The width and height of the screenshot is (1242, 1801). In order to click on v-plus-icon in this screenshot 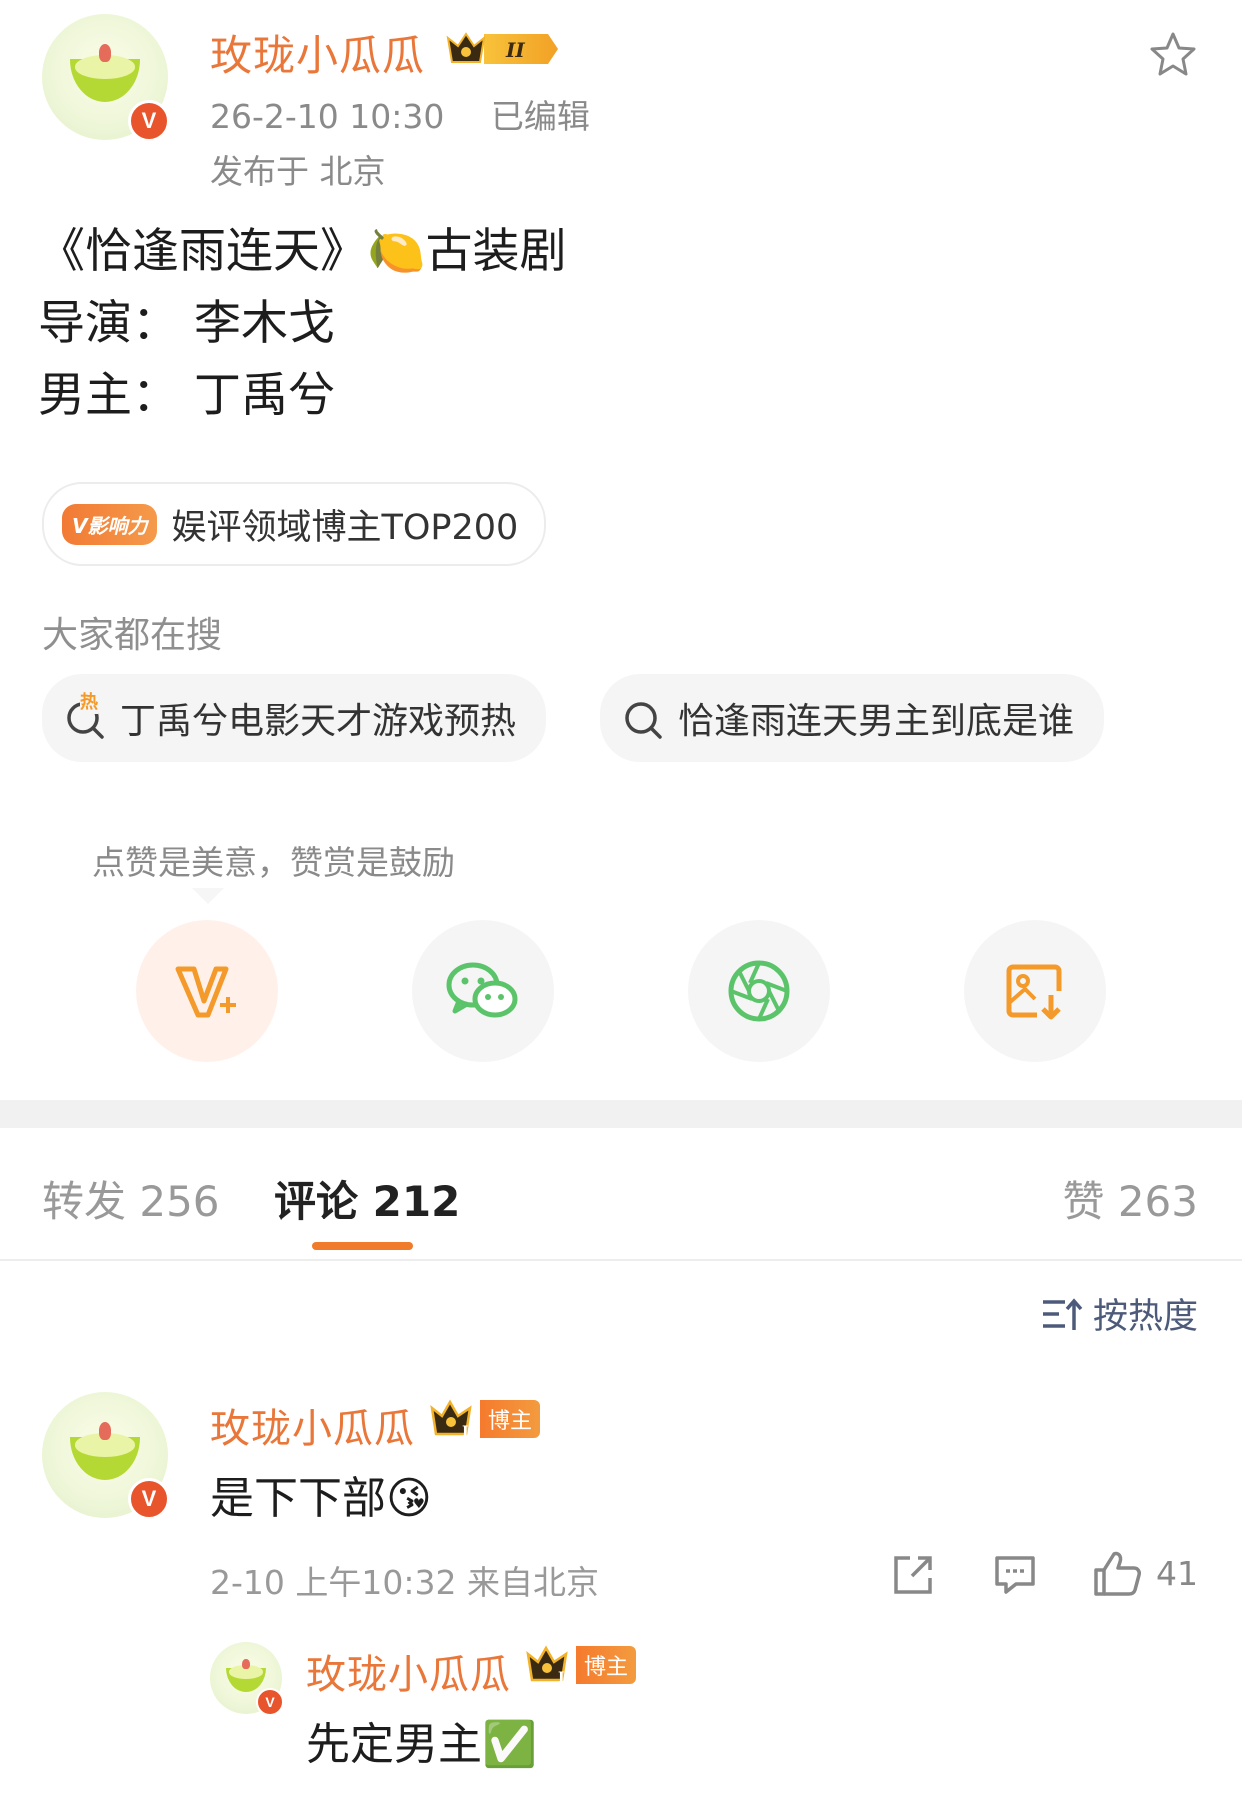, I will do `click(205, 992)`.